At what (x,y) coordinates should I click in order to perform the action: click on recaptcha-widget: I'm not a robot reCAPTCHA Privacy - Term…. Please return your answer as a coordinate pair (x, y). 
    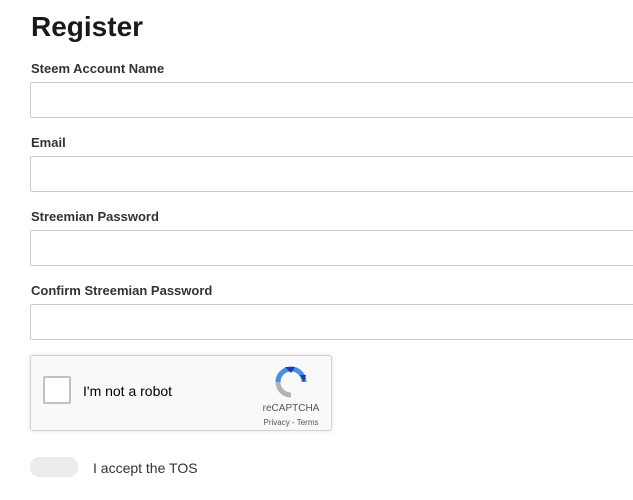
    Looking at the image, I should click on (181, 393).